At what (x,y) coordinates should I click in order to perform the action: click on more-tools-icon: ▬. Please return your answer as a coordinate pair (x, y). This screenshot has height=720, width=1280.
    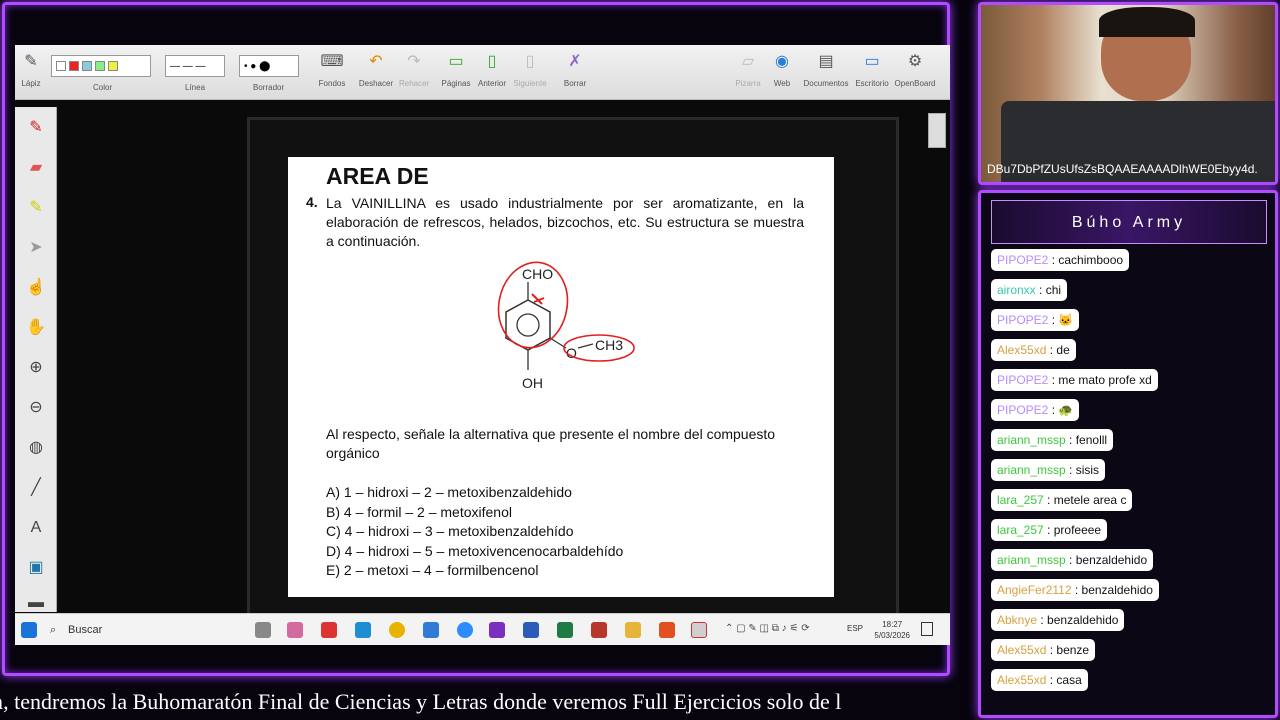
    Looking at the image, I should click on (36, 603).